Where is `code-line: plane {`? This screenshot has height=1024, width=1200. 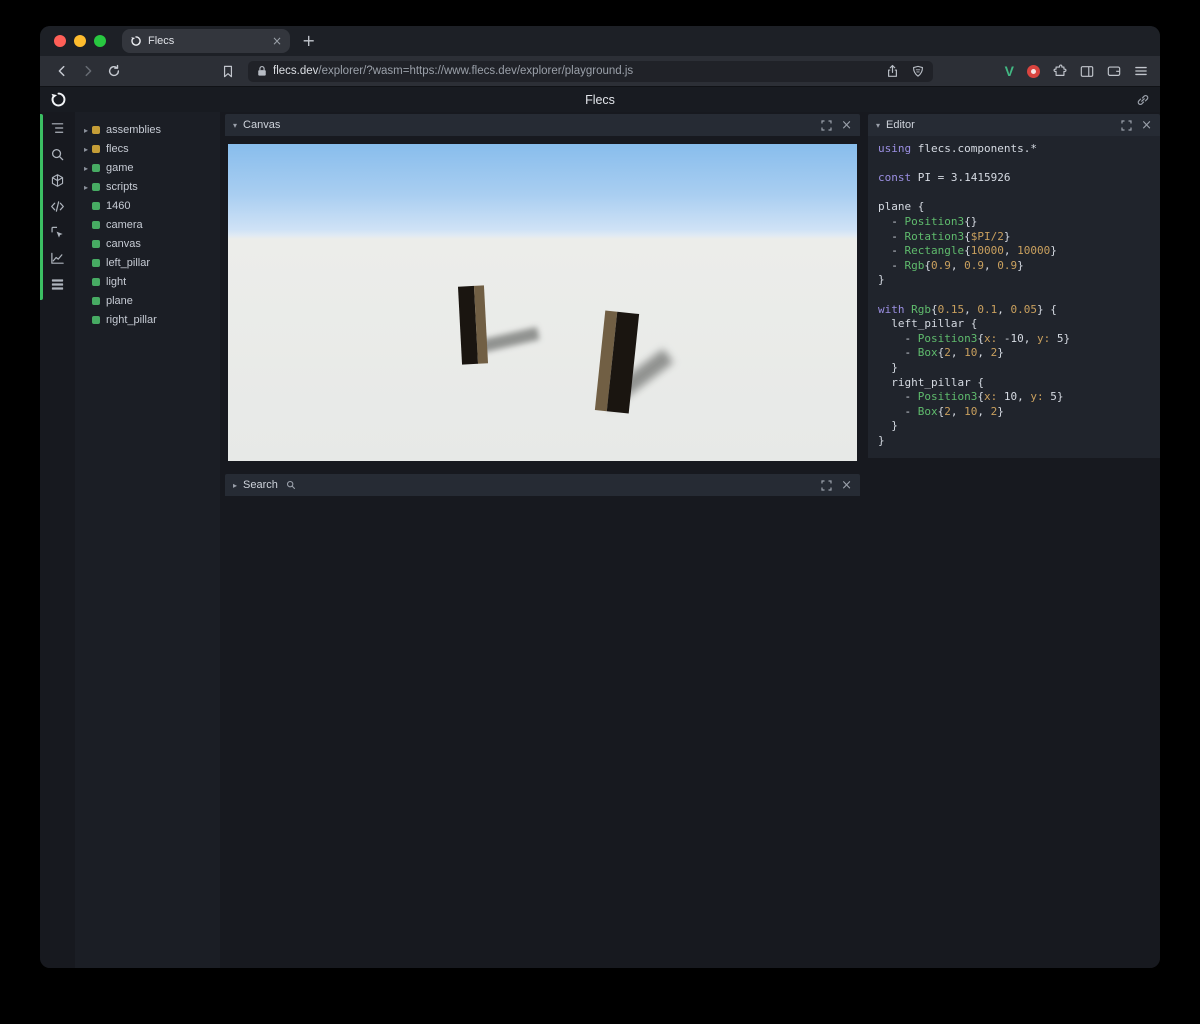
code-line: plane { is located at coordinates (901, 207).